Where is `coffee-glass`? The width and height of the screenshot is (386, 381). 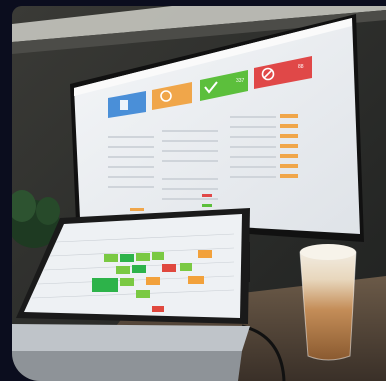
coffee-glass is located at coordinates (328, 302).